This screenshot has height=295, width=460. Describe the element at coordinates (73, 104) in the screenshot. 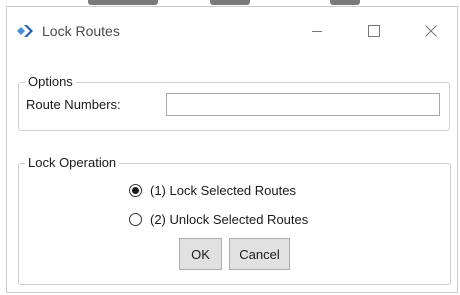

I see `route-numbers-label: Route Numbers:` at that location.